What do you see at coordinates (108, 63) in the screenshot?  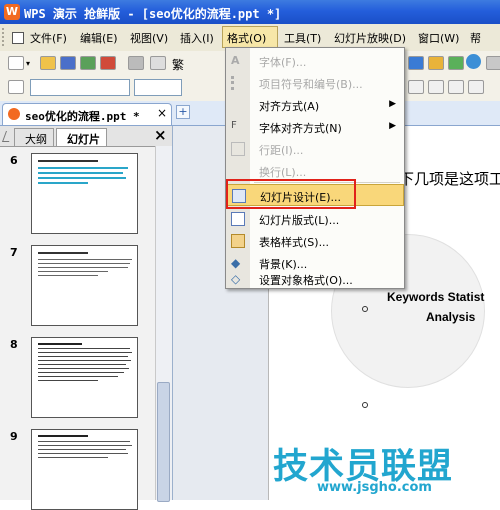 I see `pdf-icon` at bounding box center [108, 63].